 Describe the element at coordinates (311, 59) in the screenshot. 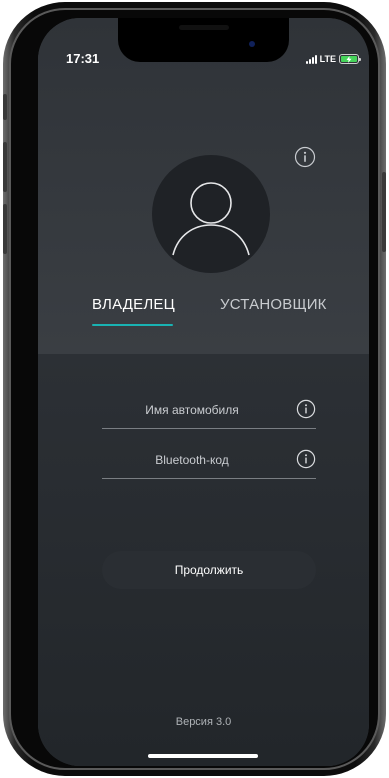

I see `signal-bars-icon` at that location.